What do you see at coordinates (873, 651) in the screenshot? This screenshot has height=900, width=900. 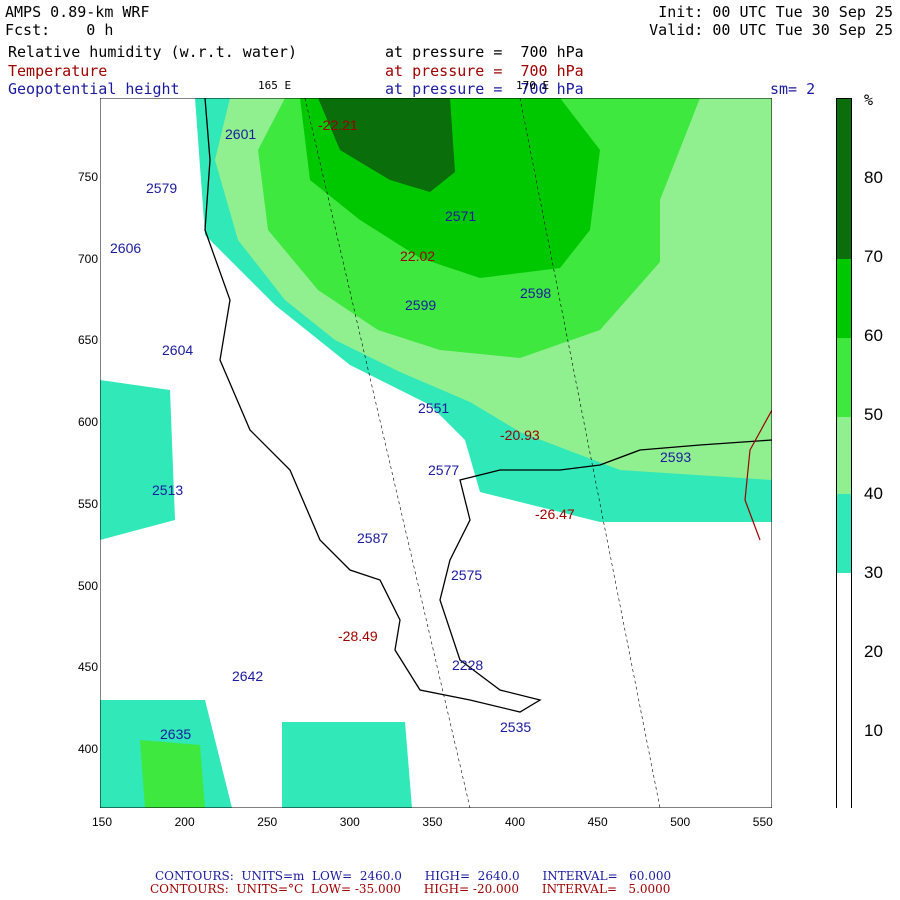 I see `colorbar-tick-label: 20` at bounding box center [873, 651].